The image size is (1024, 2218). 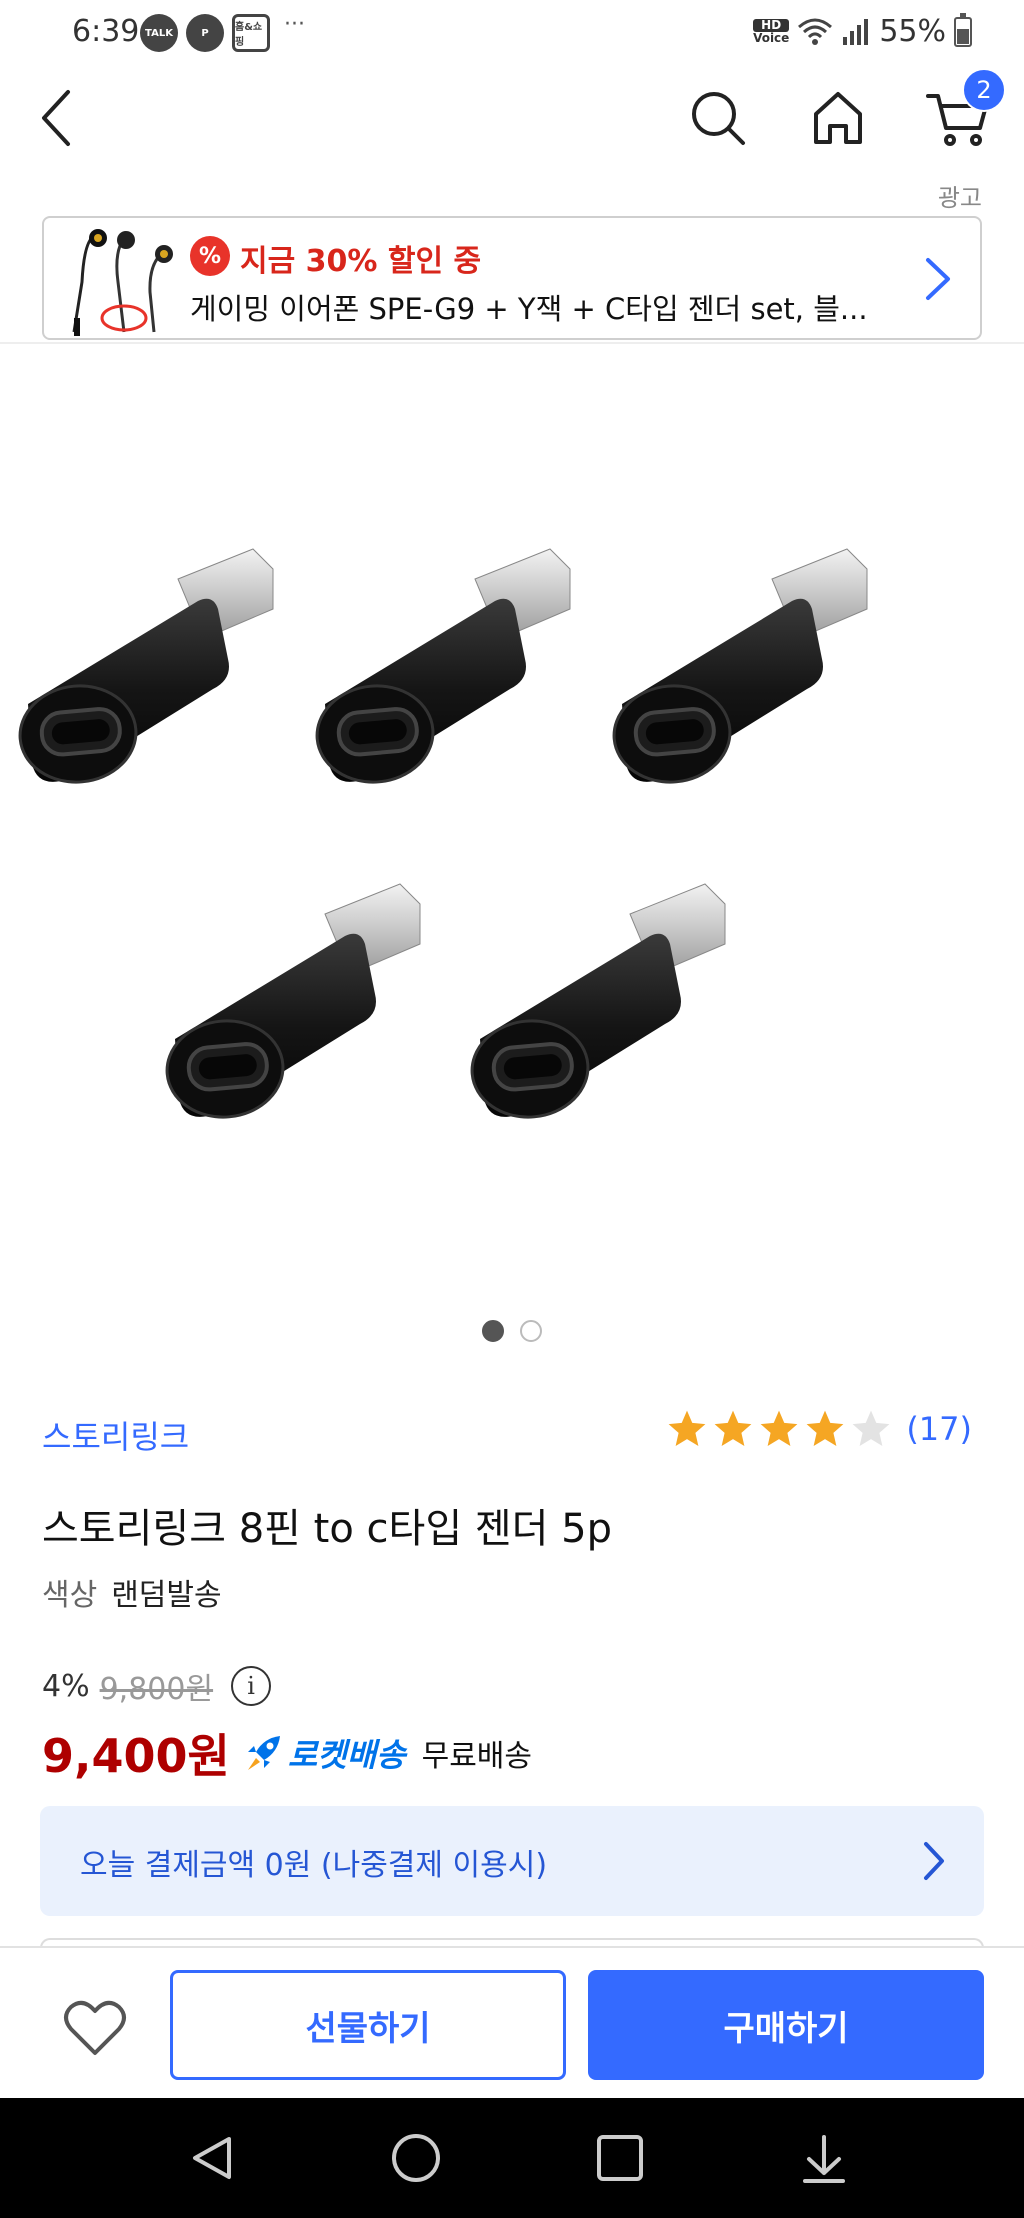 What do you see at coordinates (984, 90) in the screenshot?
I see `cart-count-badge: 2` at bounding box center [984, 90].